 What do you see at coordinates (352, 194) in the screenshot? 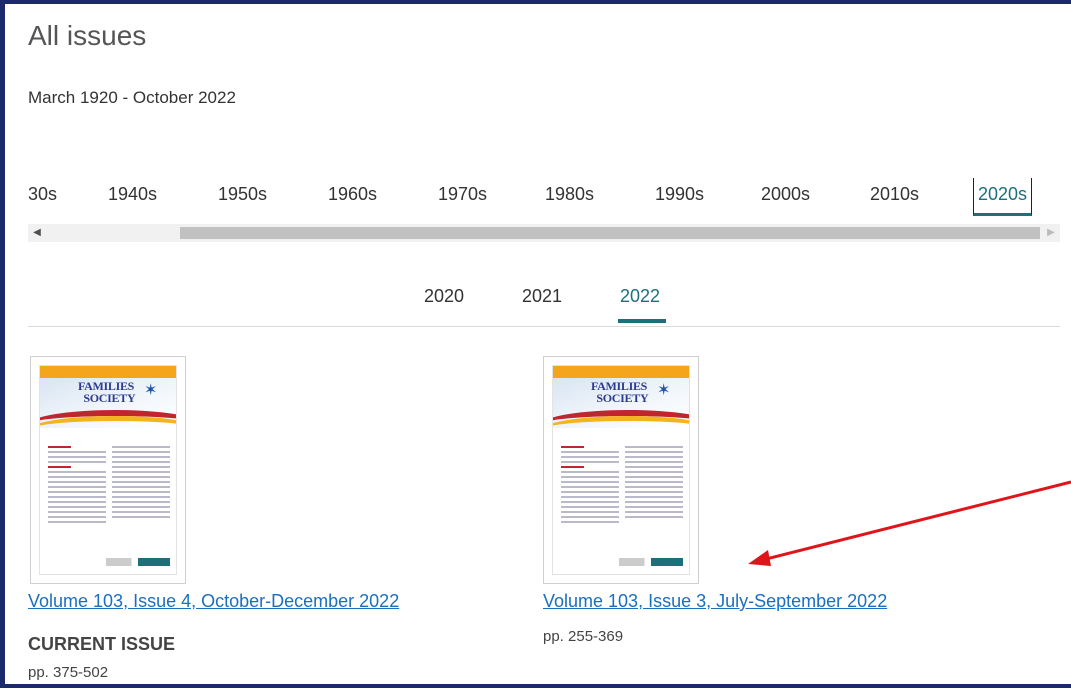
I see `decade-tab-1960s: 1960s` at bounding box center [352, 194].